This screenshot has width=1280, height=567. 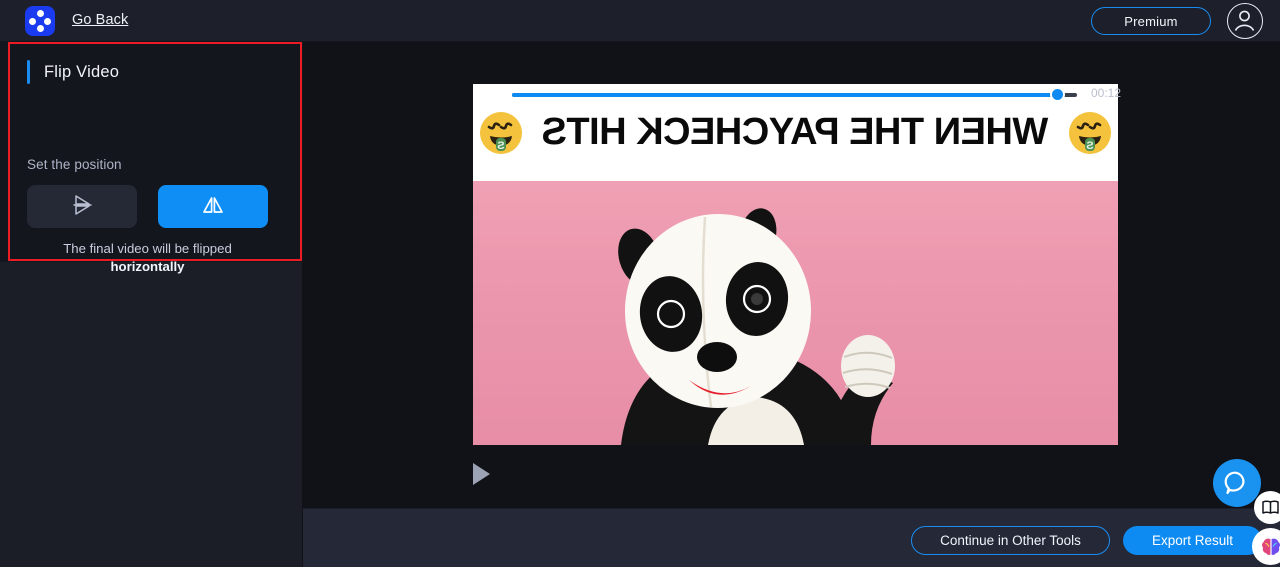 I want to click on title-accent-bar, so click(x=28, y=72).